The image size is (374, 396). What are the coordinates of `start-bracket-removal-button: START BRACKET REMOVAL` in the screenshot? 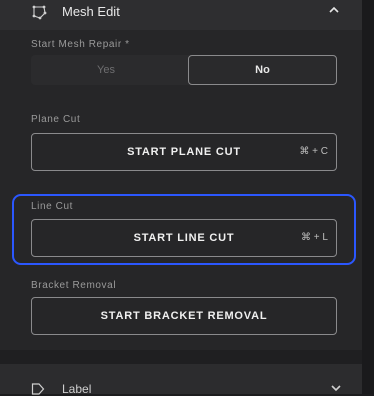 It's located at (184, 316).